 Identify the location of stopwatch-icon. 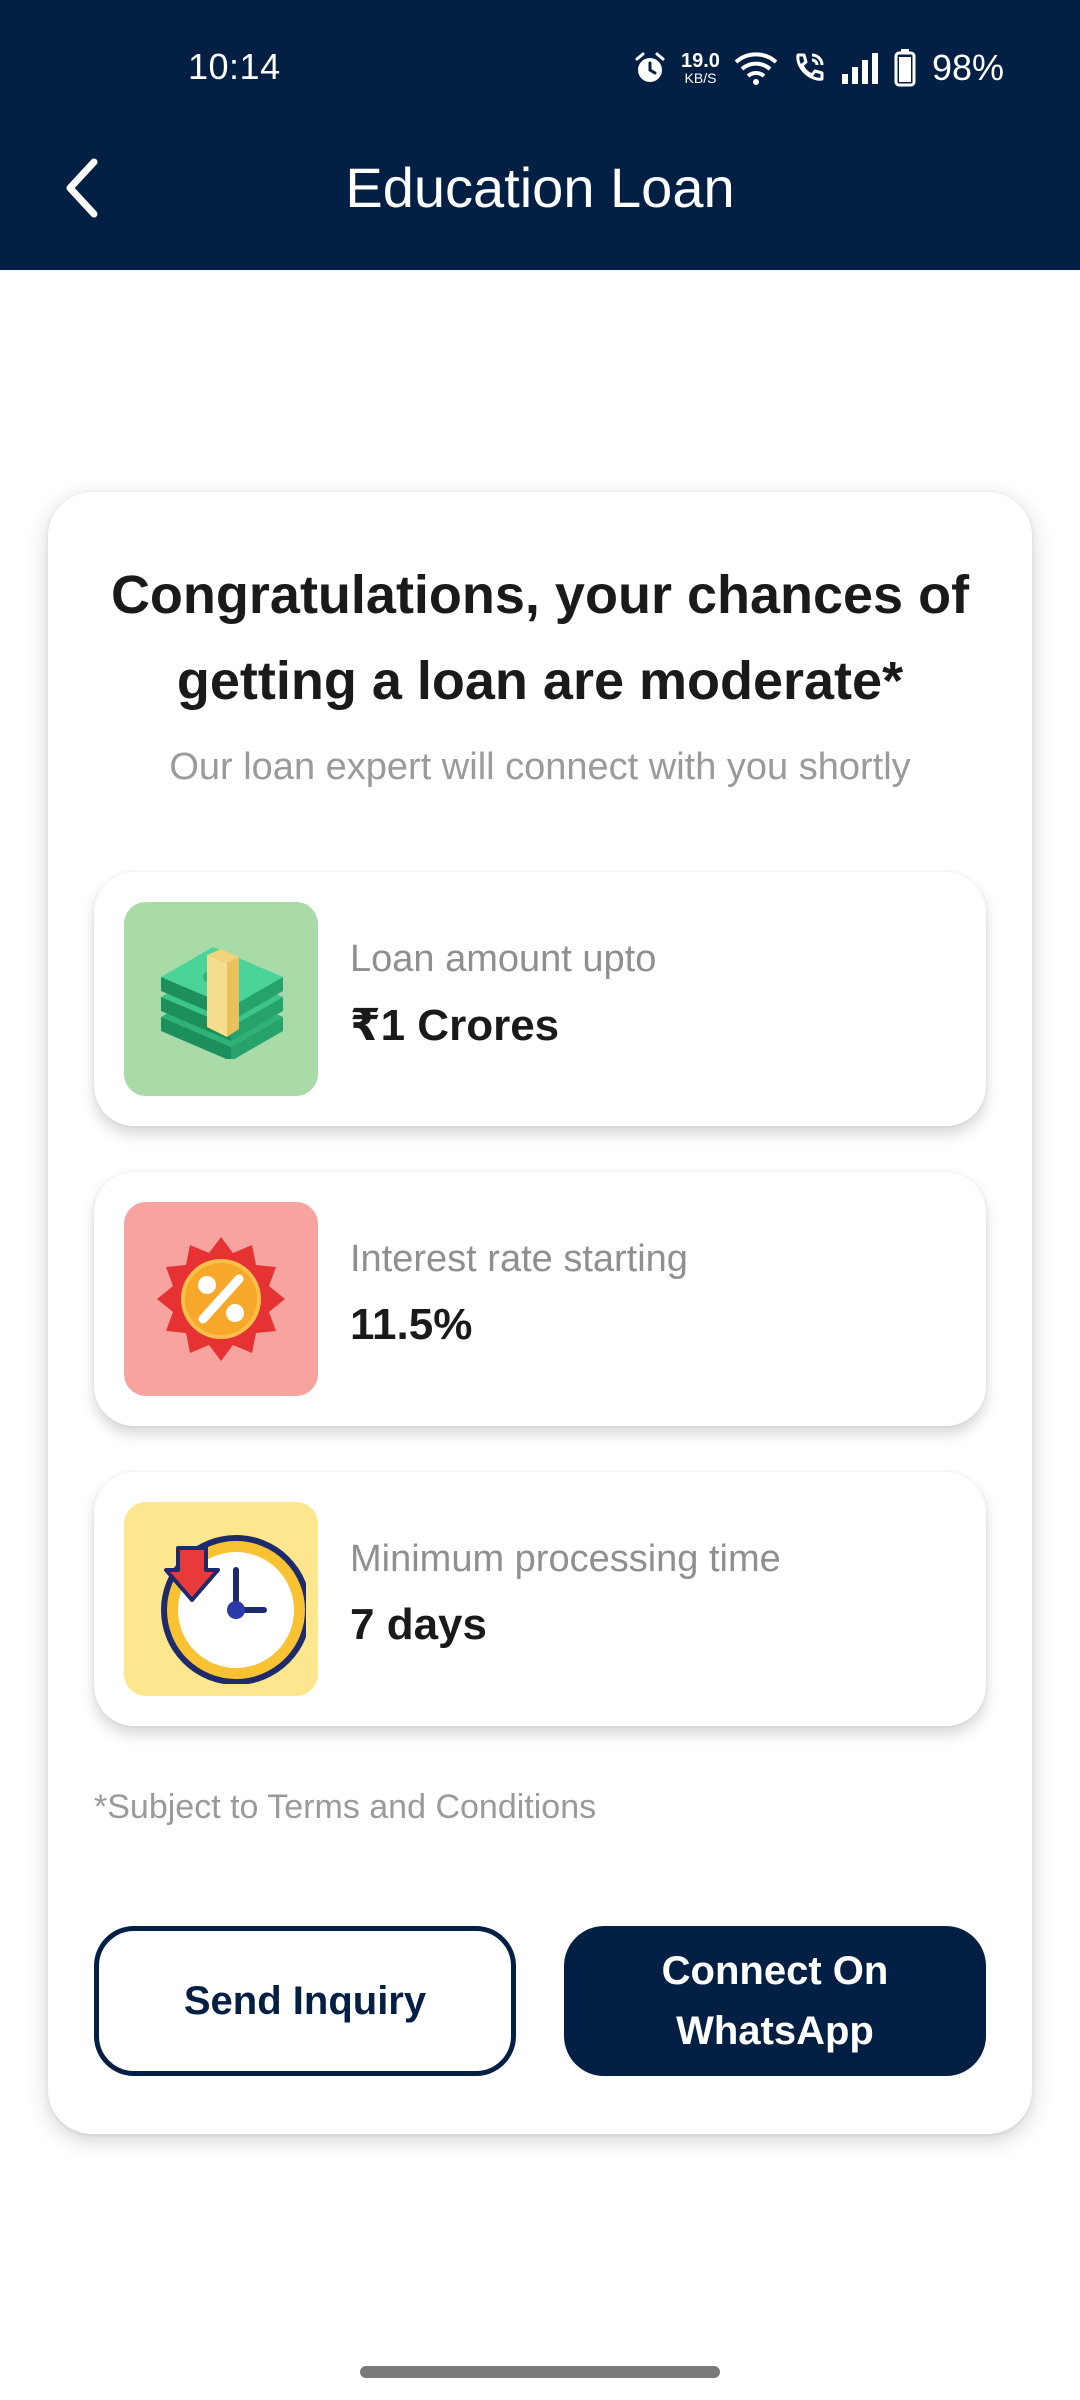
(221, 1599).